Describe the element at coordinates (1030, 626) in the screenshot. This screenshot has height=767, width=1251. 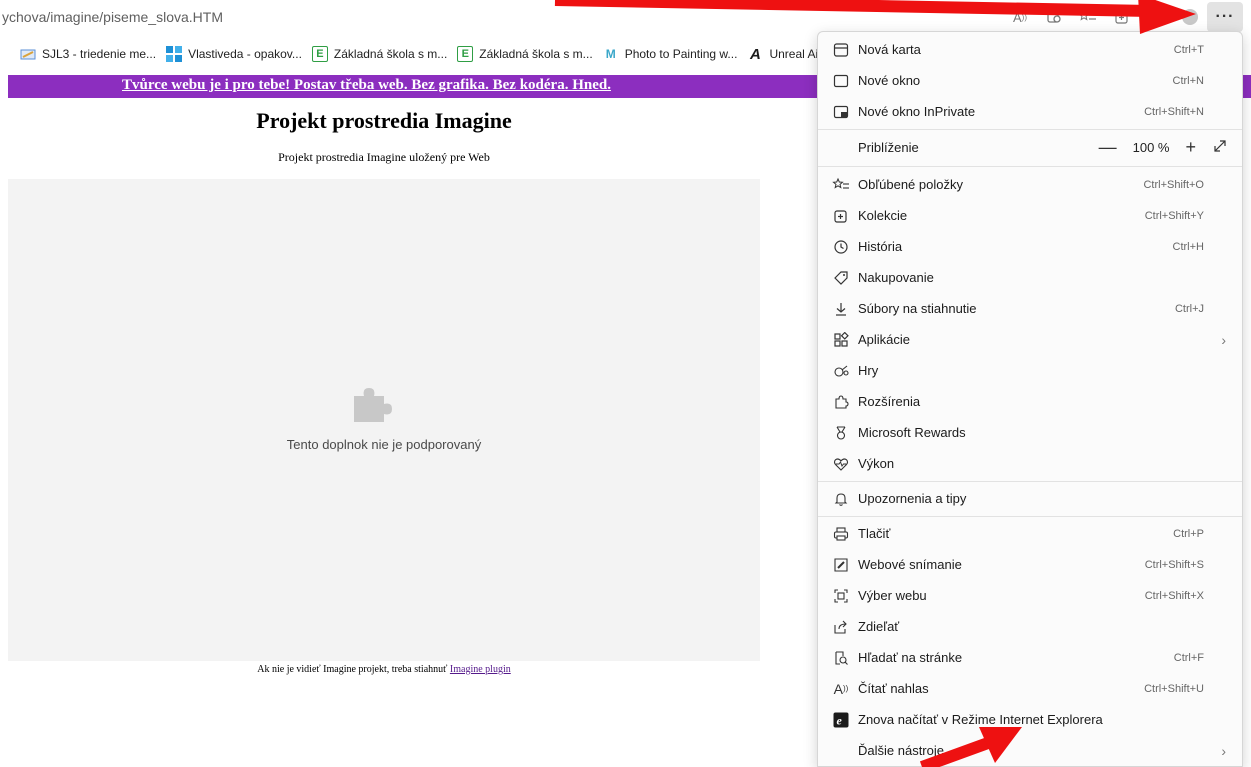
I see `menu-item-share: Zdieľať` at that location.